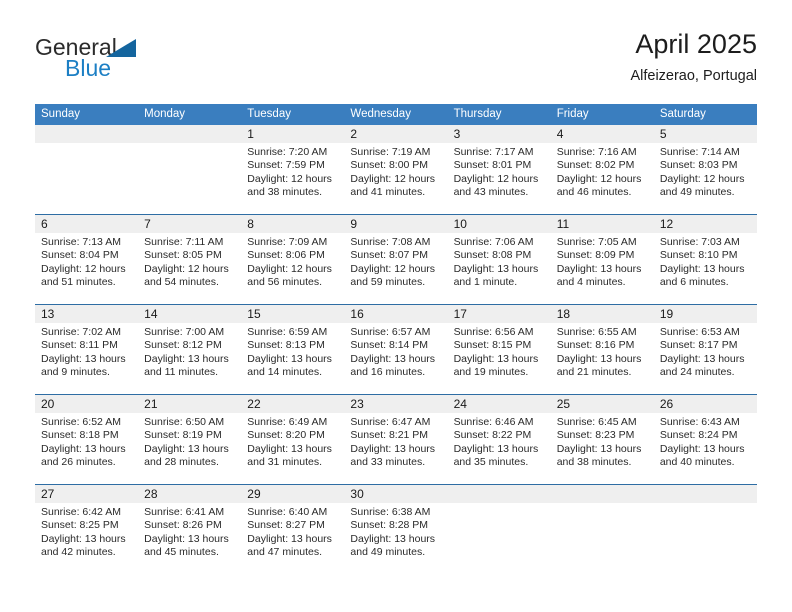 This screenshot has width=792, height=612. Describe the element at coordinates (86, 494) in the screenshot. I see `day-number: 27` at that location.